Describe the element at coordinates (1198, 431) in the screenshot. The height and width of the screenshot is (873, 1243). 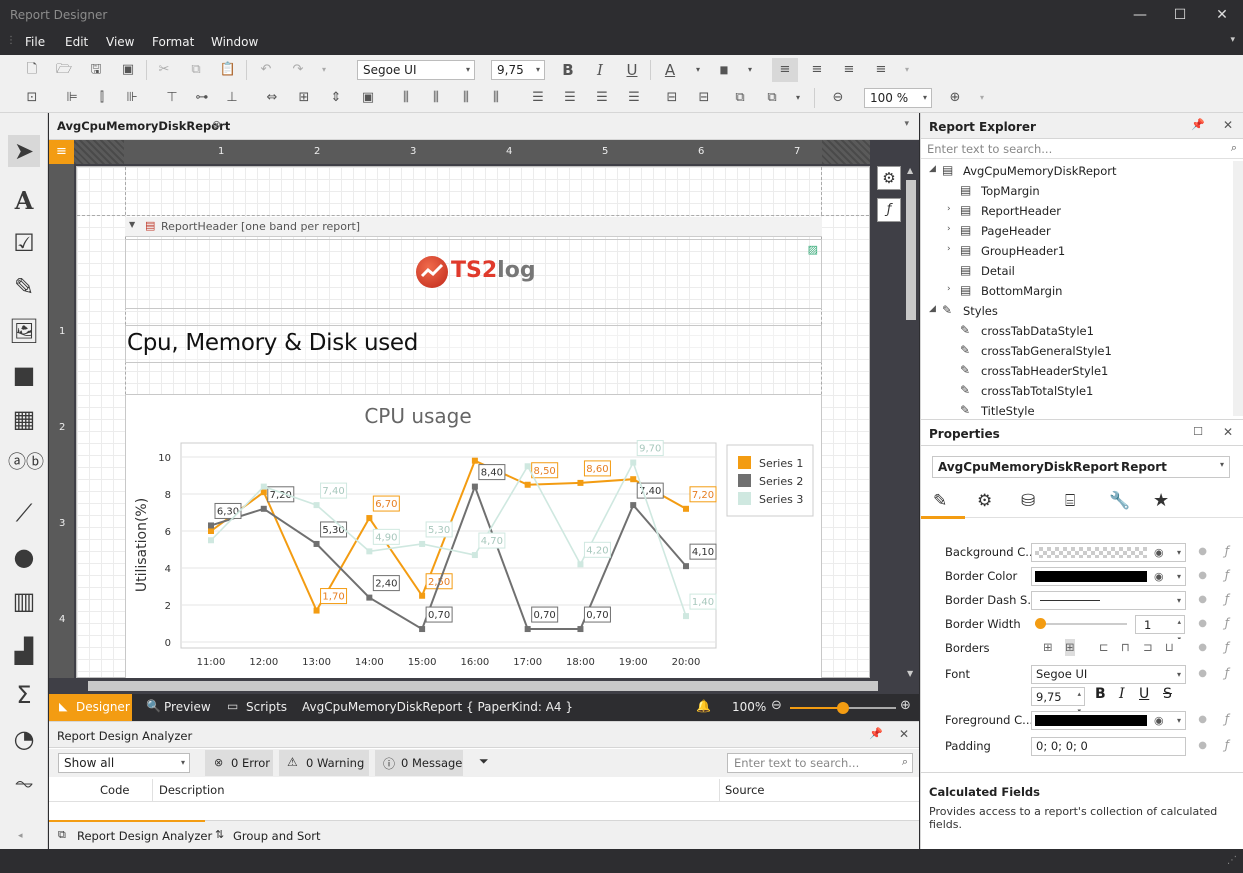
I see `properties-float-icon: ☐` at that location.